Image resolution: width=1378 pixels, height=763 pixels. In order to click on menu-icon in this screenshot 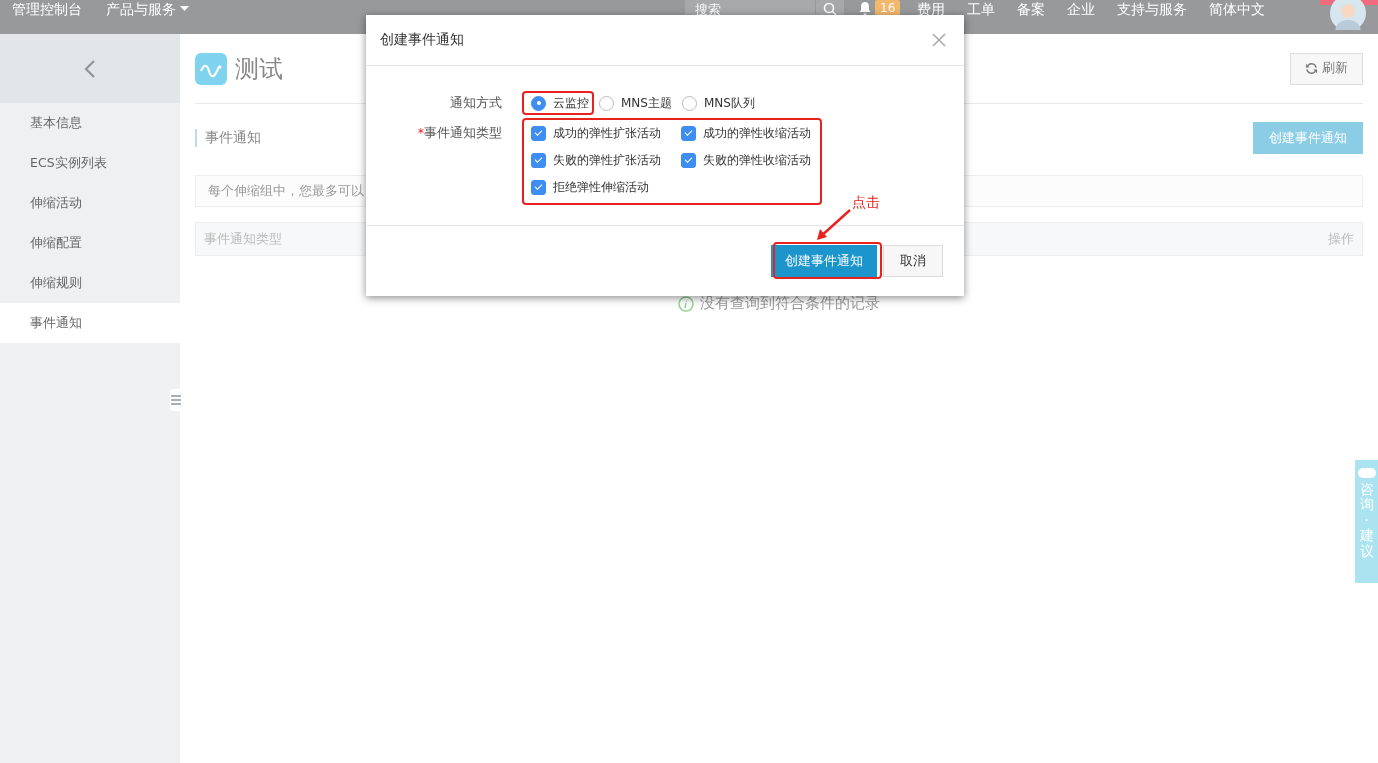, I will do `click(176, 400)`.